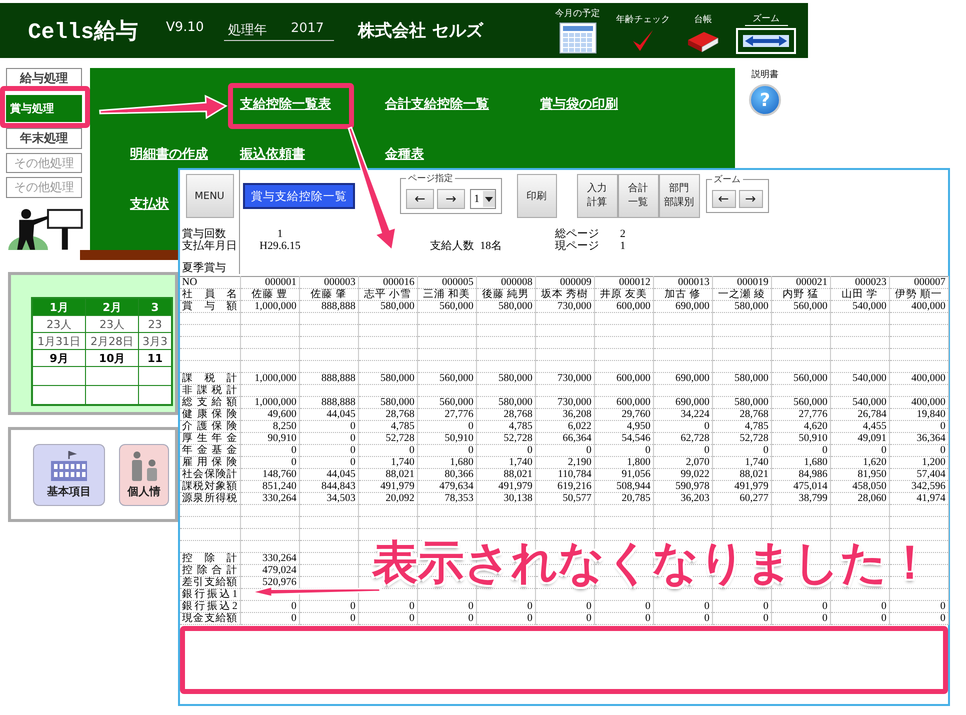 The height and width of the screenshot is (715, 966). I want to click on menu-button: MENU, so click(210, 196).